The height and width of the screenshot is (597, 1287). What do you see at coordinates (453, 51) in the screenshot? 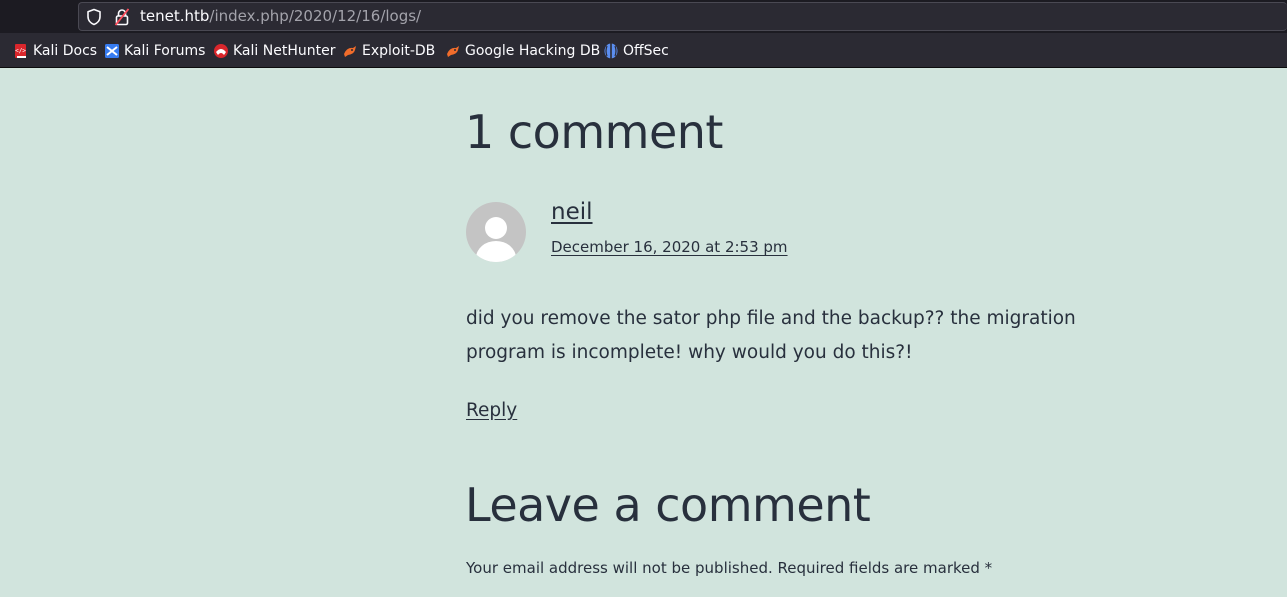
I see `google-hacking-db-icon` at bounding box center [453, 51].